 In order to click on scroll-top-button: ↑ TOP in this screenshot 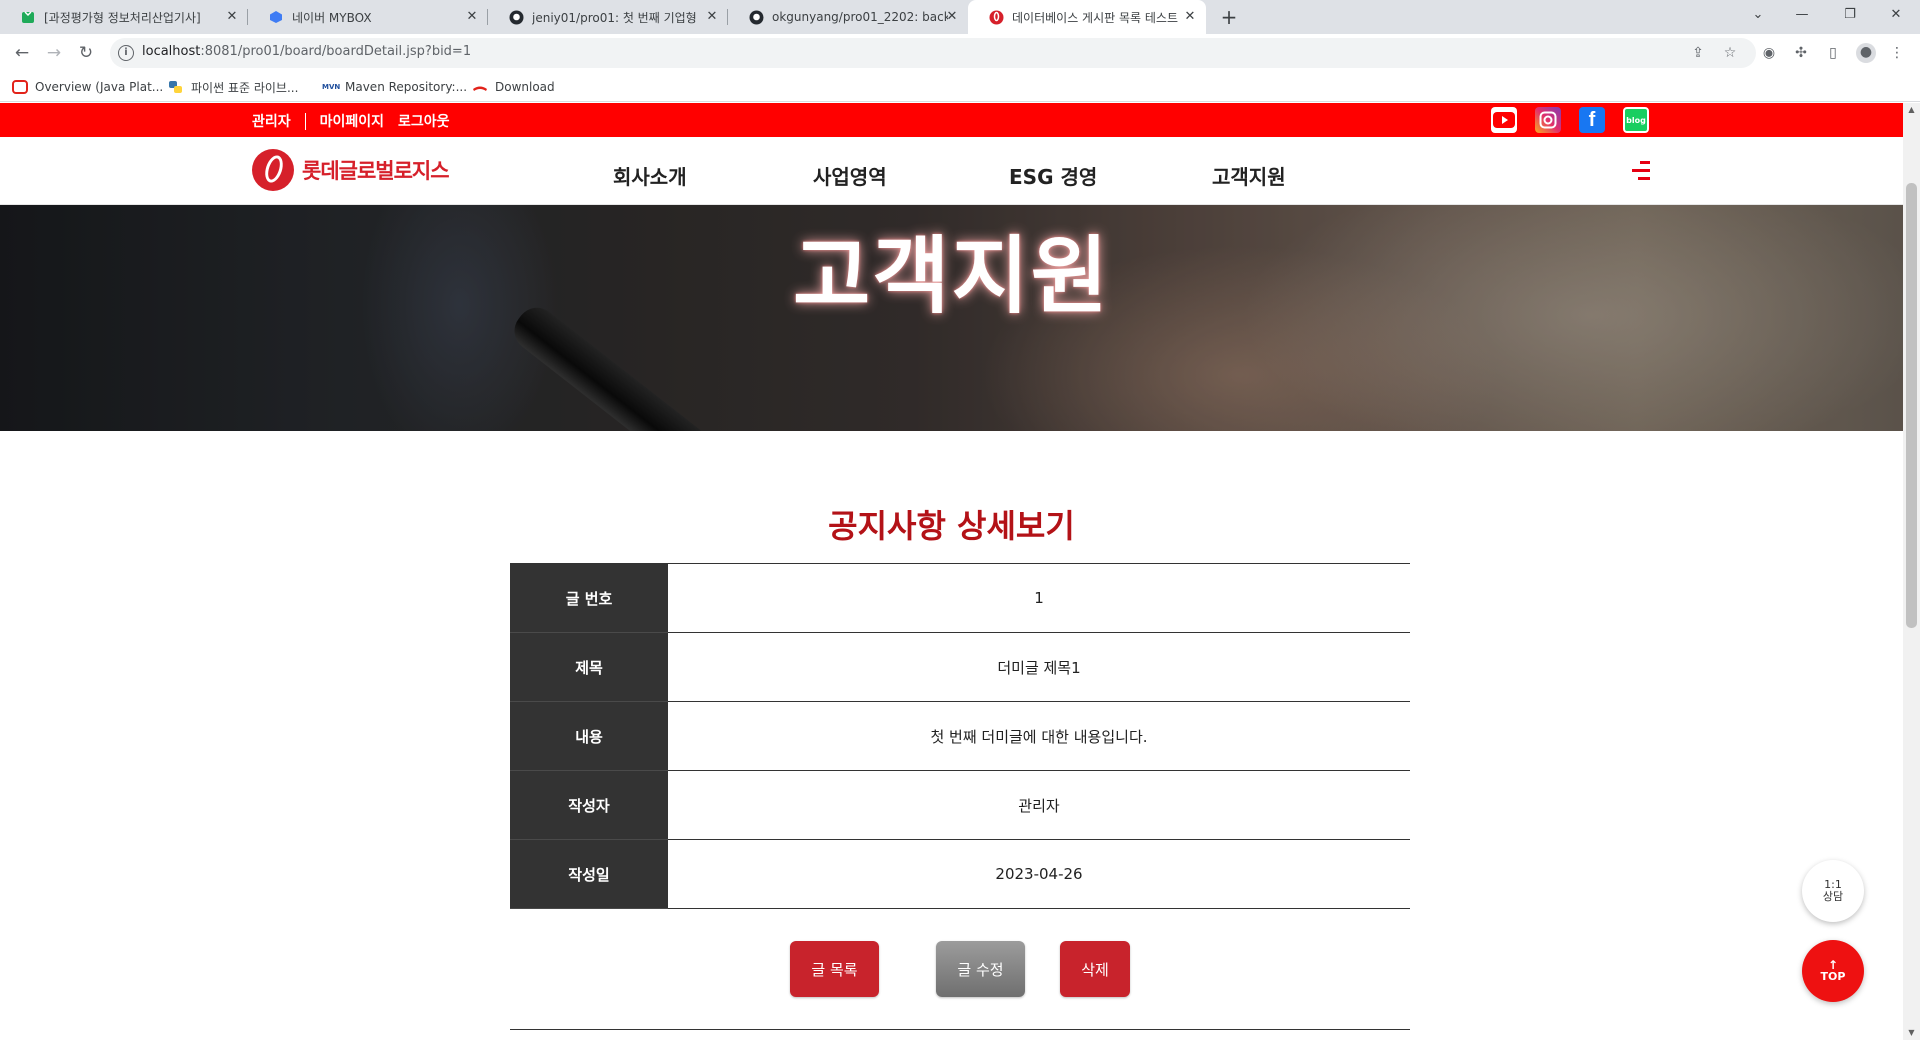, I will do `click(1833, 971)`.